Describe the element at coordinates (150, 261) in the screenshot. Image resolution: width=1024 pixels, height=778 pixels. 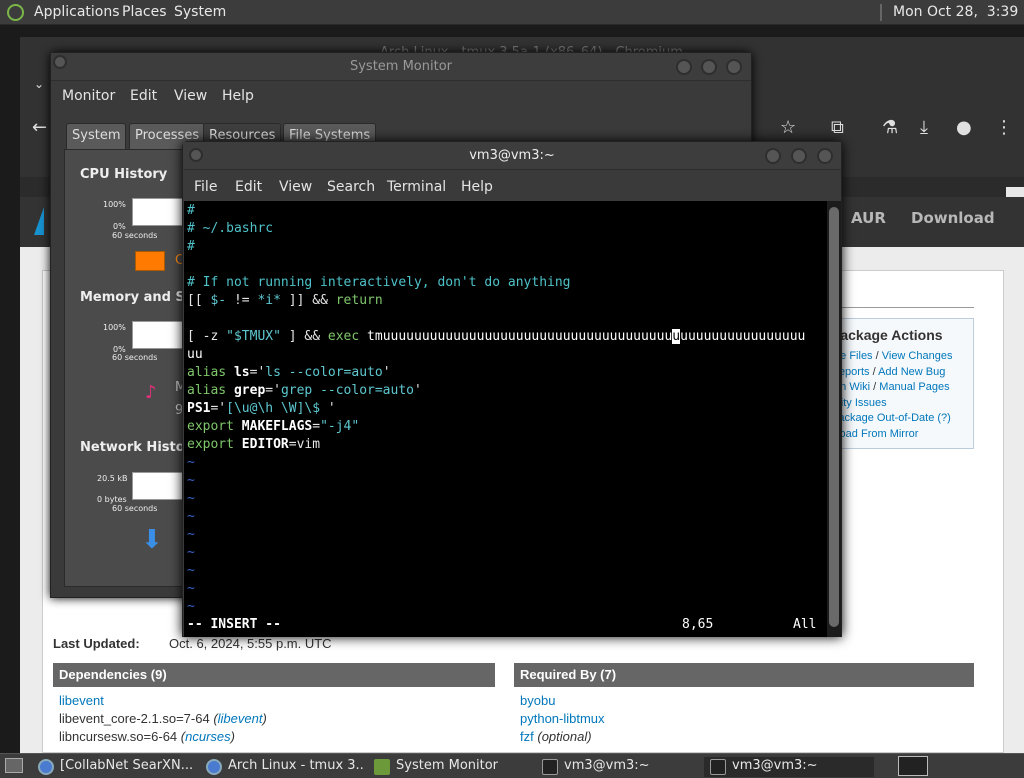
I see `cpu-color-swatch` at that location.